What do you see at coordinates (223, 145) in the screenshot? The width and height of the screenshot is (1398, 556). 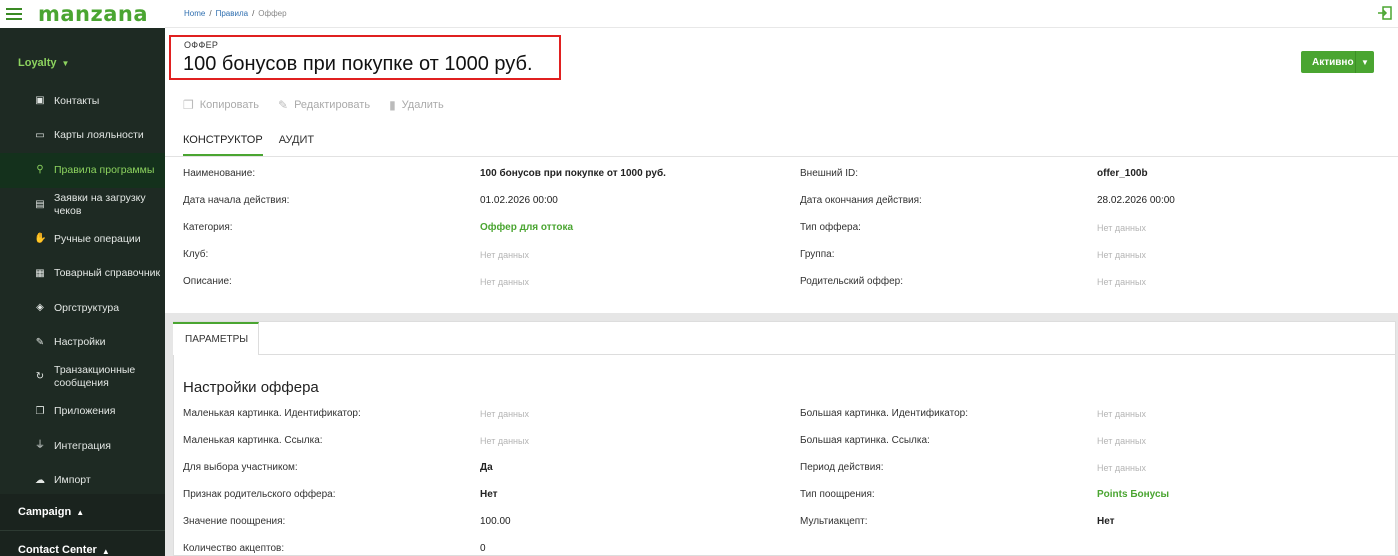 I see `tab-constructor: КОНСТРУКТОР` at bounding box center [223, 145].